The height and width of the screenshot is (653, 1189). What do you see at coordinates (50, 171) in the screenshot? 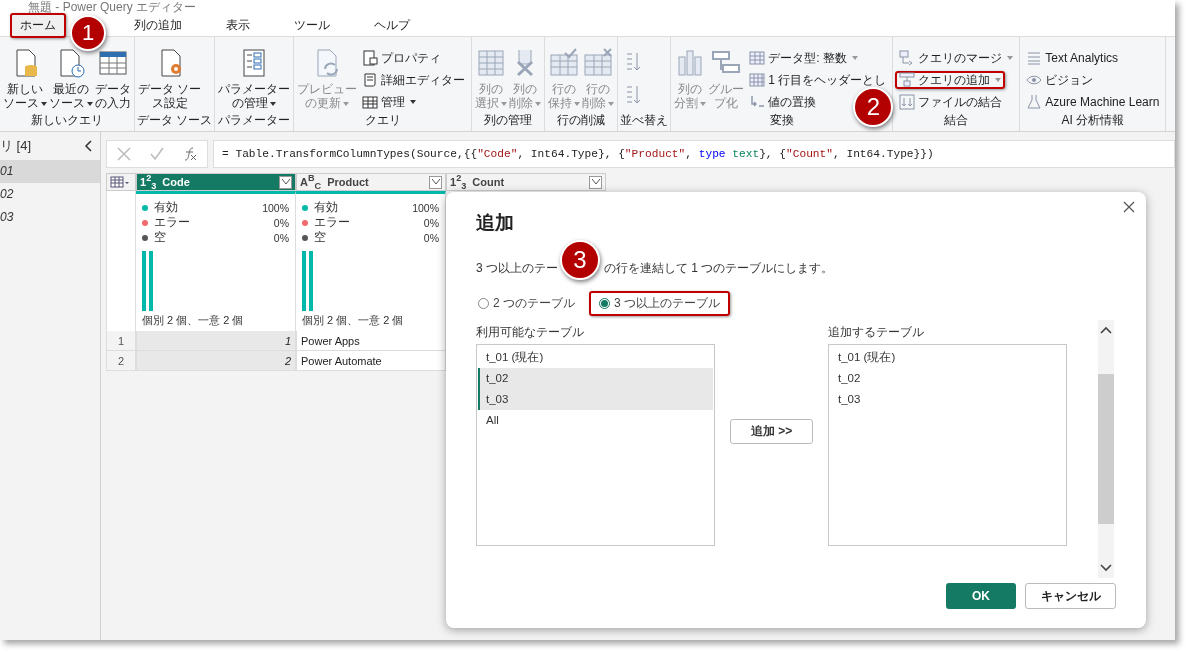
I see `query-item: 01` at bounding box center [50, 171].